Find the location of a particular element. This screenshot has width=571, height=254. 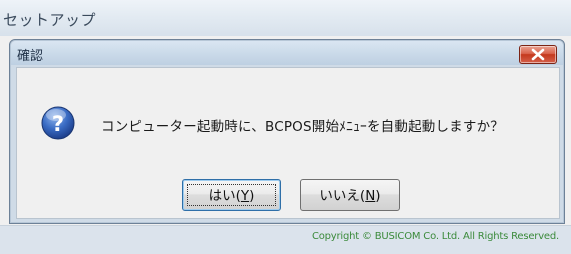

no-button-label: いいえ( is located at coordinates (342, 196).